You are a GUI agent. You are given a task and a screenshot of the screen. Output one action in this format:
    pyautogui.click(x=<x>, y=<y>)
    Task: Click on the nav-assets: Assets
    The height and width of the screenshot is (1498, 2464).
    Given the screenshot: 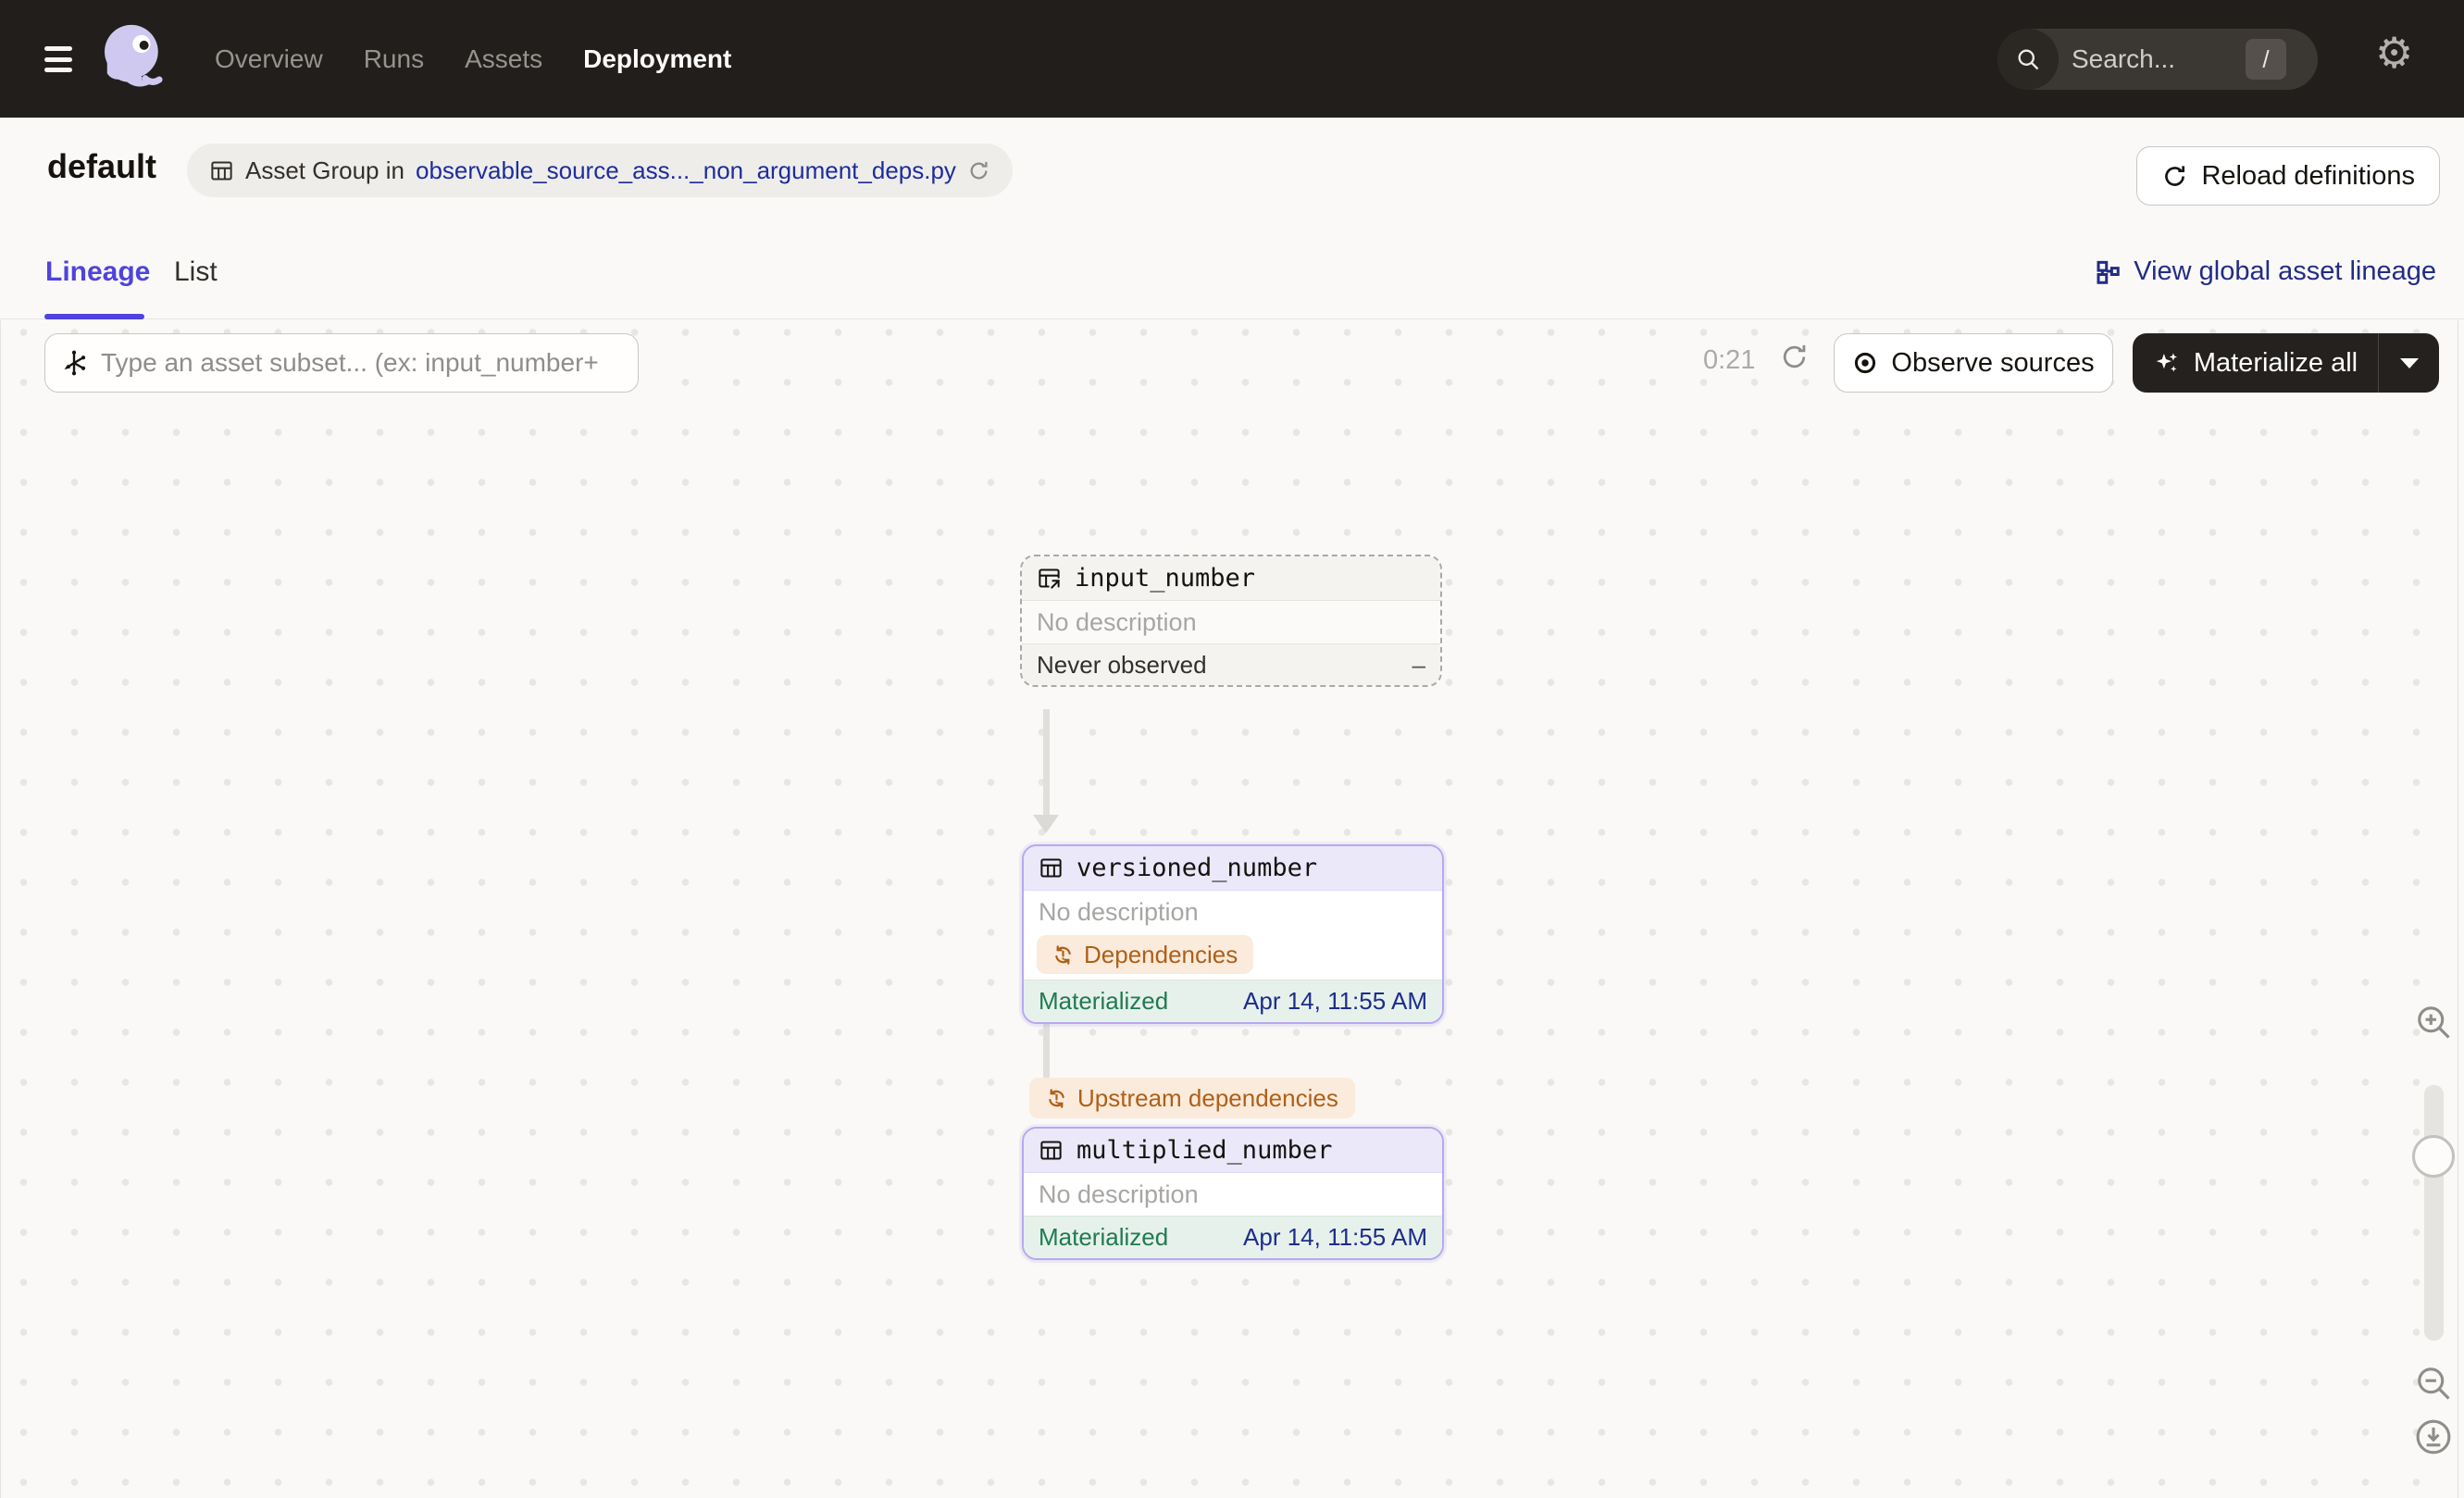 What is the action you would take?
    pyautogui.click(x=504, y=59)
    